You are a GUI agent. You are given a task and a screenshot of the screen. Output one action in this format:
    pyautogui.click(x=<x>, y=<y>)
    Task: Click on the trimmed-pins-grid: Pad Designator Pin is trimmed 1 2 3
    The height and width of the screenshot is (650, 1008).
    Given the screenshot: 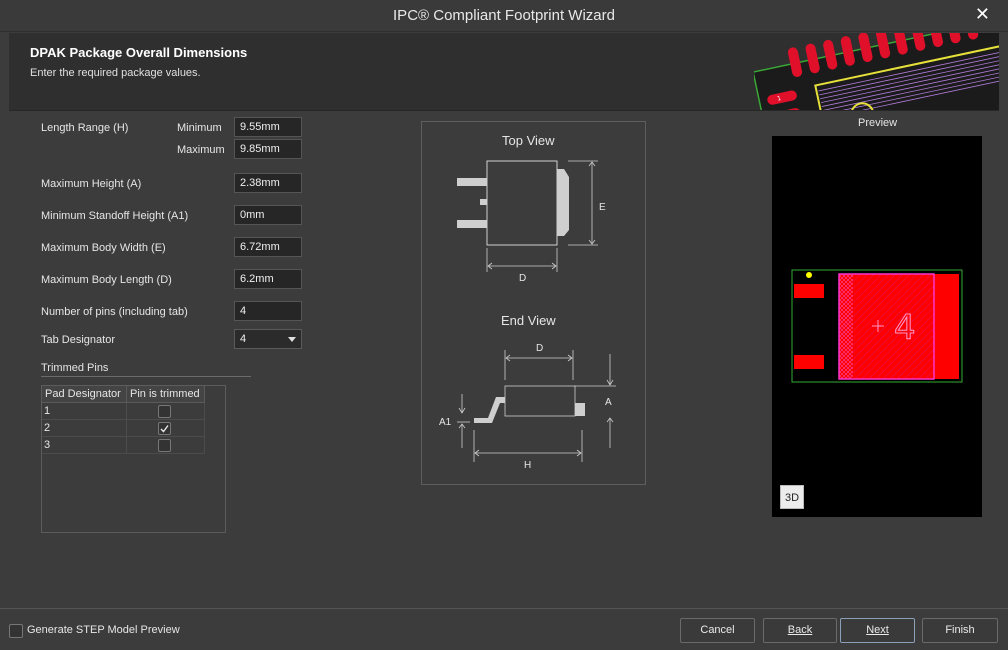 What is the action you would take?
    pyautogui.click(x=133, y=459)
    